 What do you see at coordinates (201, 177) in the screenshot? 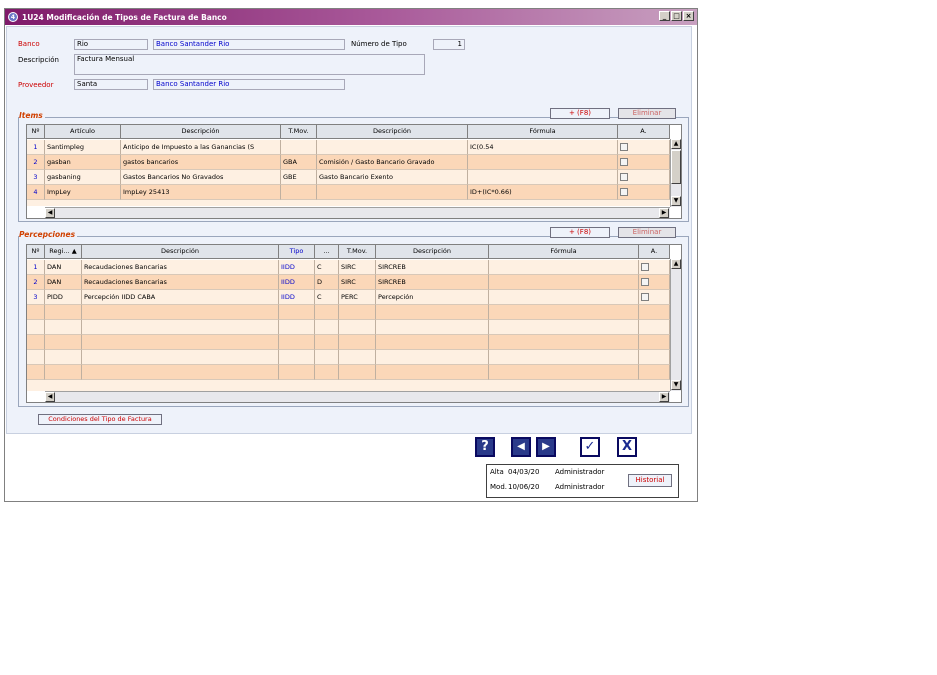
I see `items-row-descripcion: Gastos Bancarios No Gravados` at bounding box center [201, 177].